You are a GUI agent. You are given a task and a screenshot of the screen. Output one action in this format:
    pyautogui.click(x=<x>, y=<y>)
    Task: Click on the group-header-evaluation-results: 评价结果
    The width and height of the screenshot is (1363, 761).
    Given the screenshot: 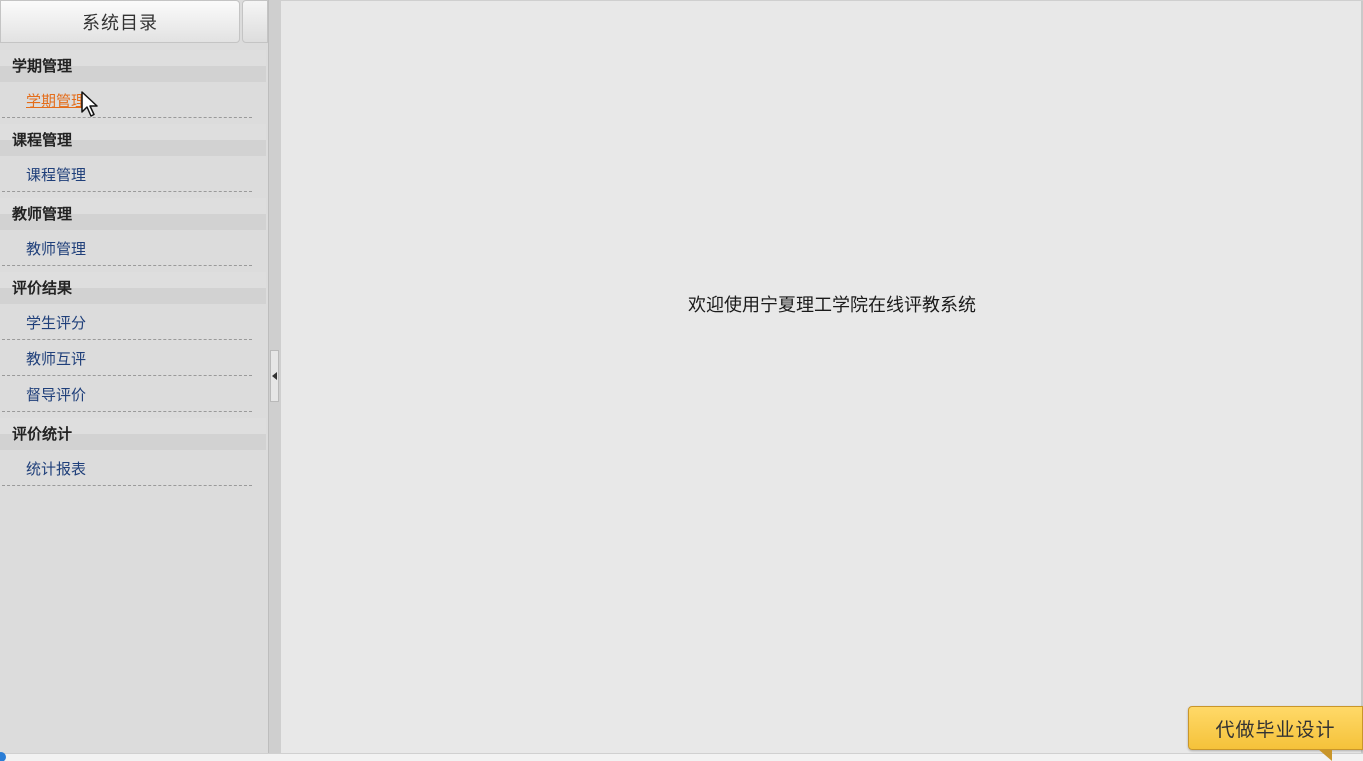 What is the action you would take?
    pyautogui.click(x=133, y=288)
    